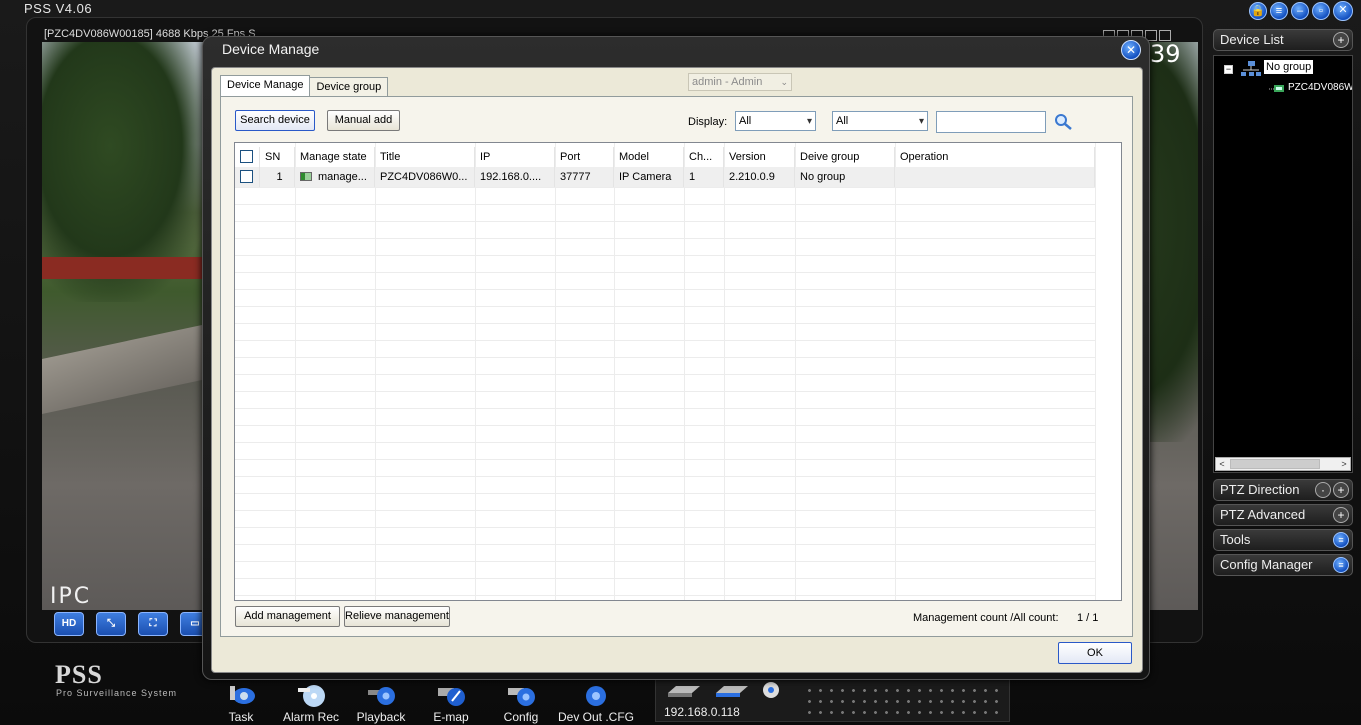  What do you see at coordinates (287, 616) in the screenshot?
I see `add-management-button: Add management` at bounding box center [287, 616].